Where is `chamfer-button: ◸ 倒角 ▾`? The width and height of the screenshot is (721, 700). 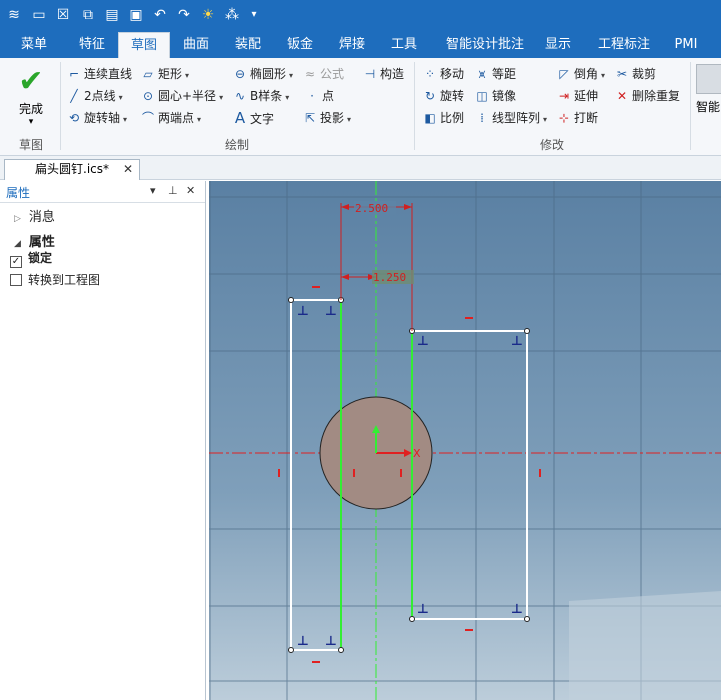
chamfer-button: ◸ 倒角 ▾ is located at coordinates (580, 74).